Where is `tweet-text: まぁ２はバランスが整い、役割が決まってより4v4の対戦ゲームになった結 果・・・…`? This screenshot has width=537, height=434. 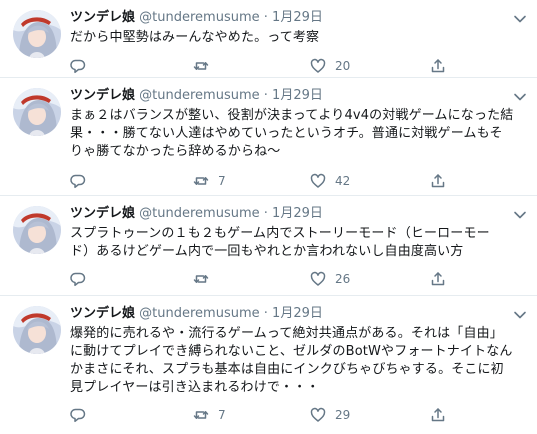
tweet-text: まぁ２はバランスが整い、役割が決まってより4v4の対戦ゲームになった結 果・・・… is located at coordinates (297, 134).